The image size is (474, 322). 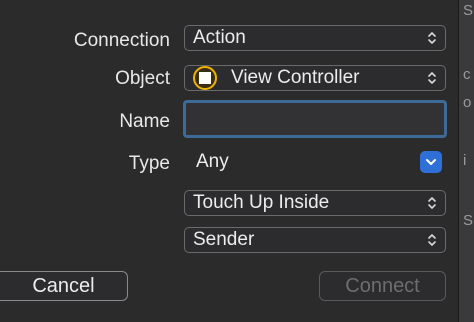 I want to click on cancel-button: Cancel, so click(x=64, y=286).